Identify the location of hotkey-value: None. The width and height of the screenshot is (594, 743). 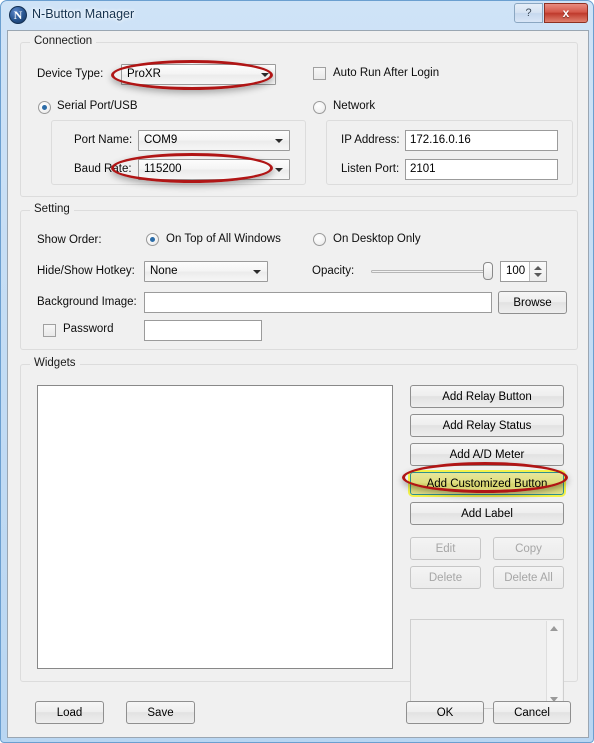
(164, 271).